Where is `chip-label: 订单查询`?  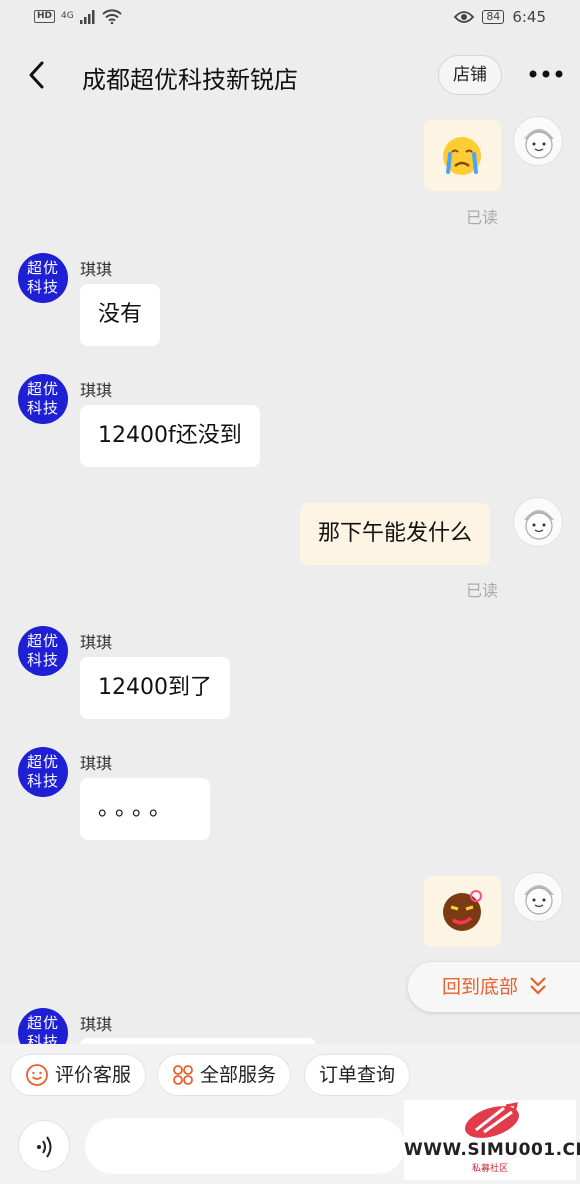 chip-label: 订单查询 is located at coordinates (357, 1075).